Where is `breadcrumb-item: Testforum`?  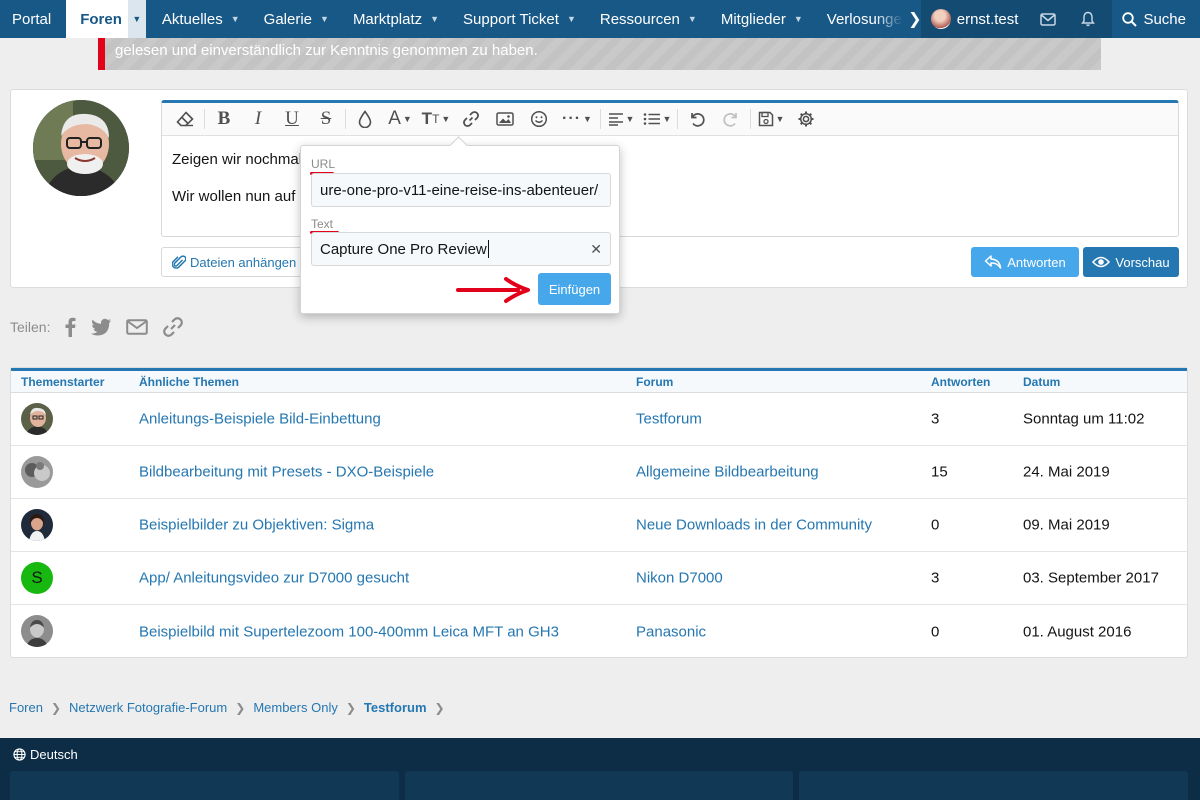 breadcrumb-item: Testforum is located at coordinates (395, 707).